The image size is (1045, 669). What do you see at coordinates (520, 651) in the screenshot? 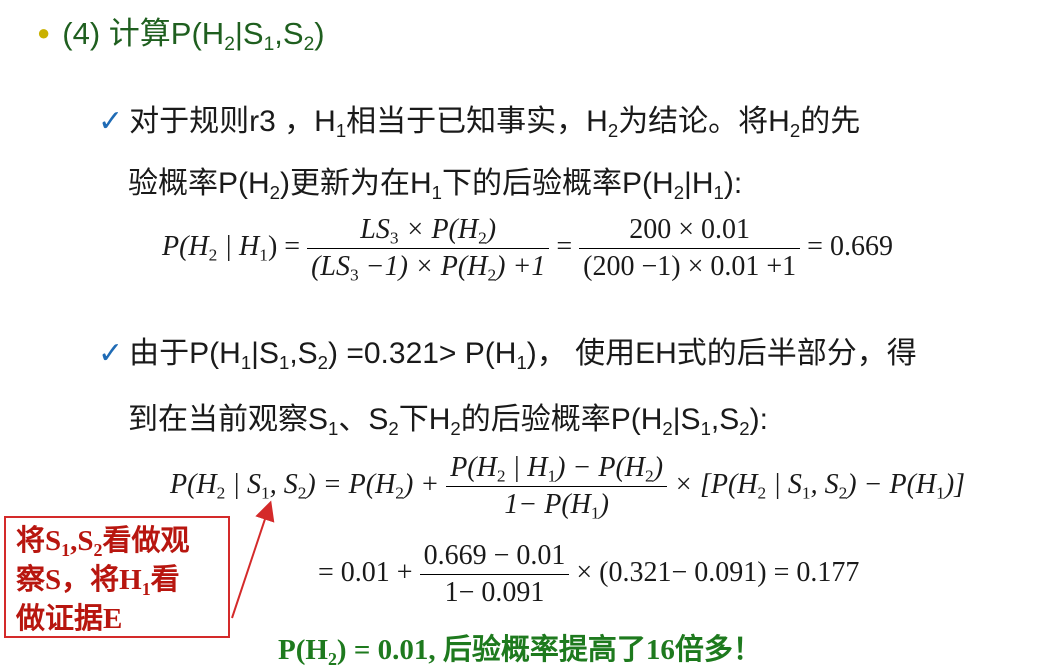
I see `conclusion-text: P(H2) = 0.01, 后验概率提高了16倍多！` at bounding box center [520, 651].